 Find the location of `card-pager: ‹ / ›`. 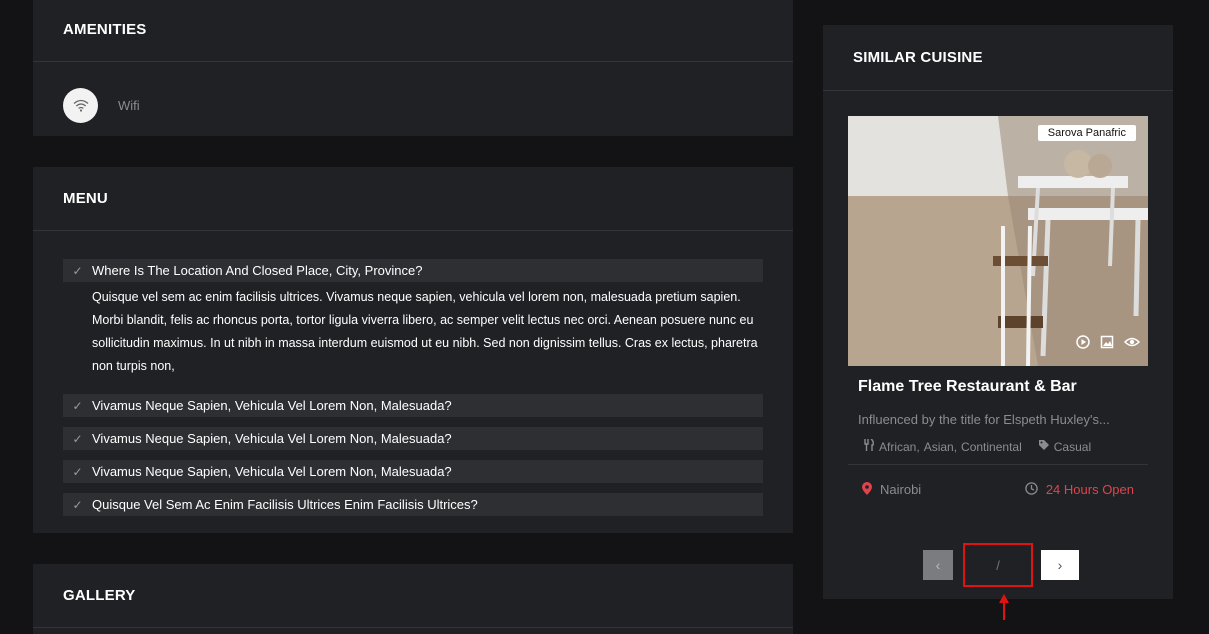

card-pager: ‹ / › is located at coordinates (1001, 565).